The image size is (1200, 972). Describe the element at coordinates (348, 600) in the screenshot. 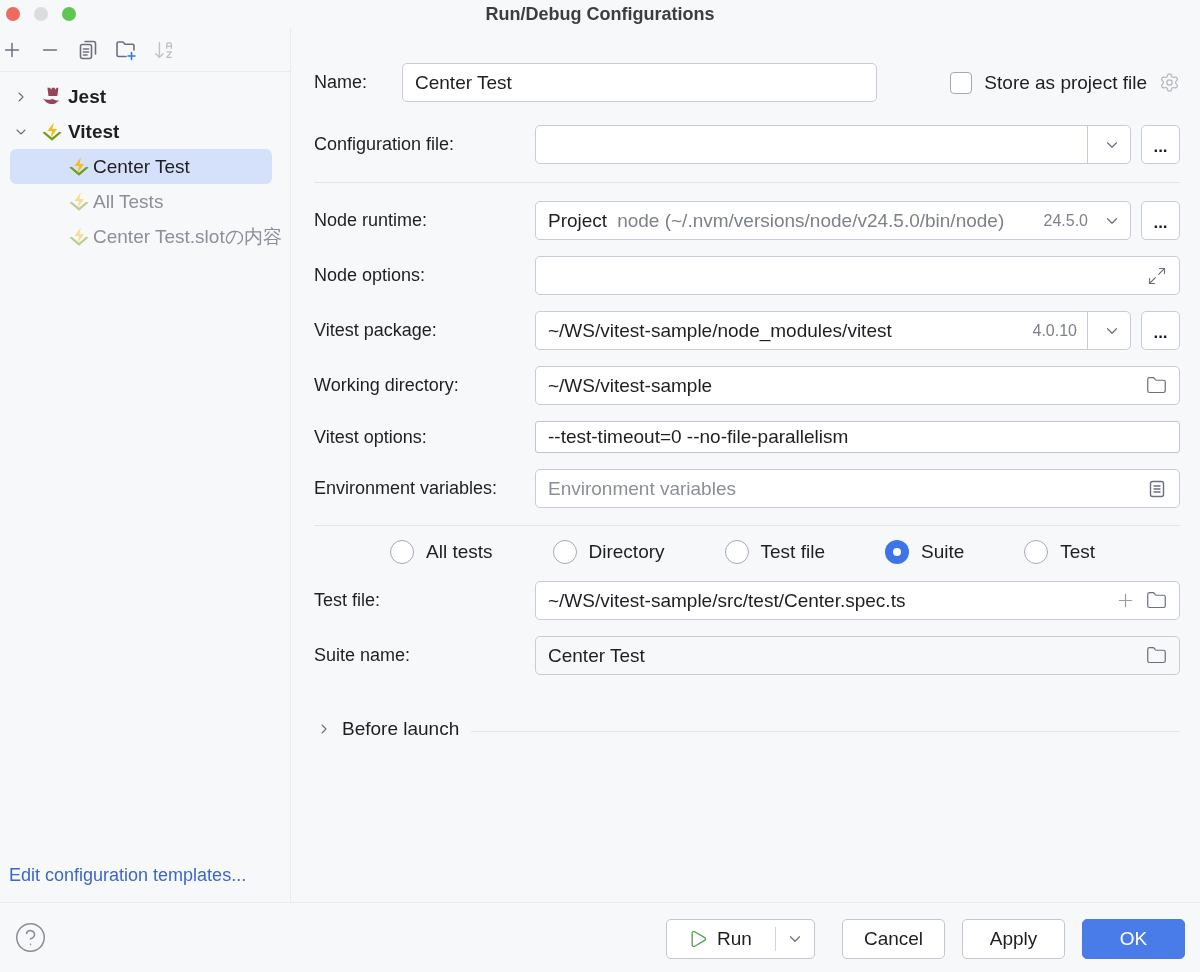

I see `field-label: Test file:` at that location.